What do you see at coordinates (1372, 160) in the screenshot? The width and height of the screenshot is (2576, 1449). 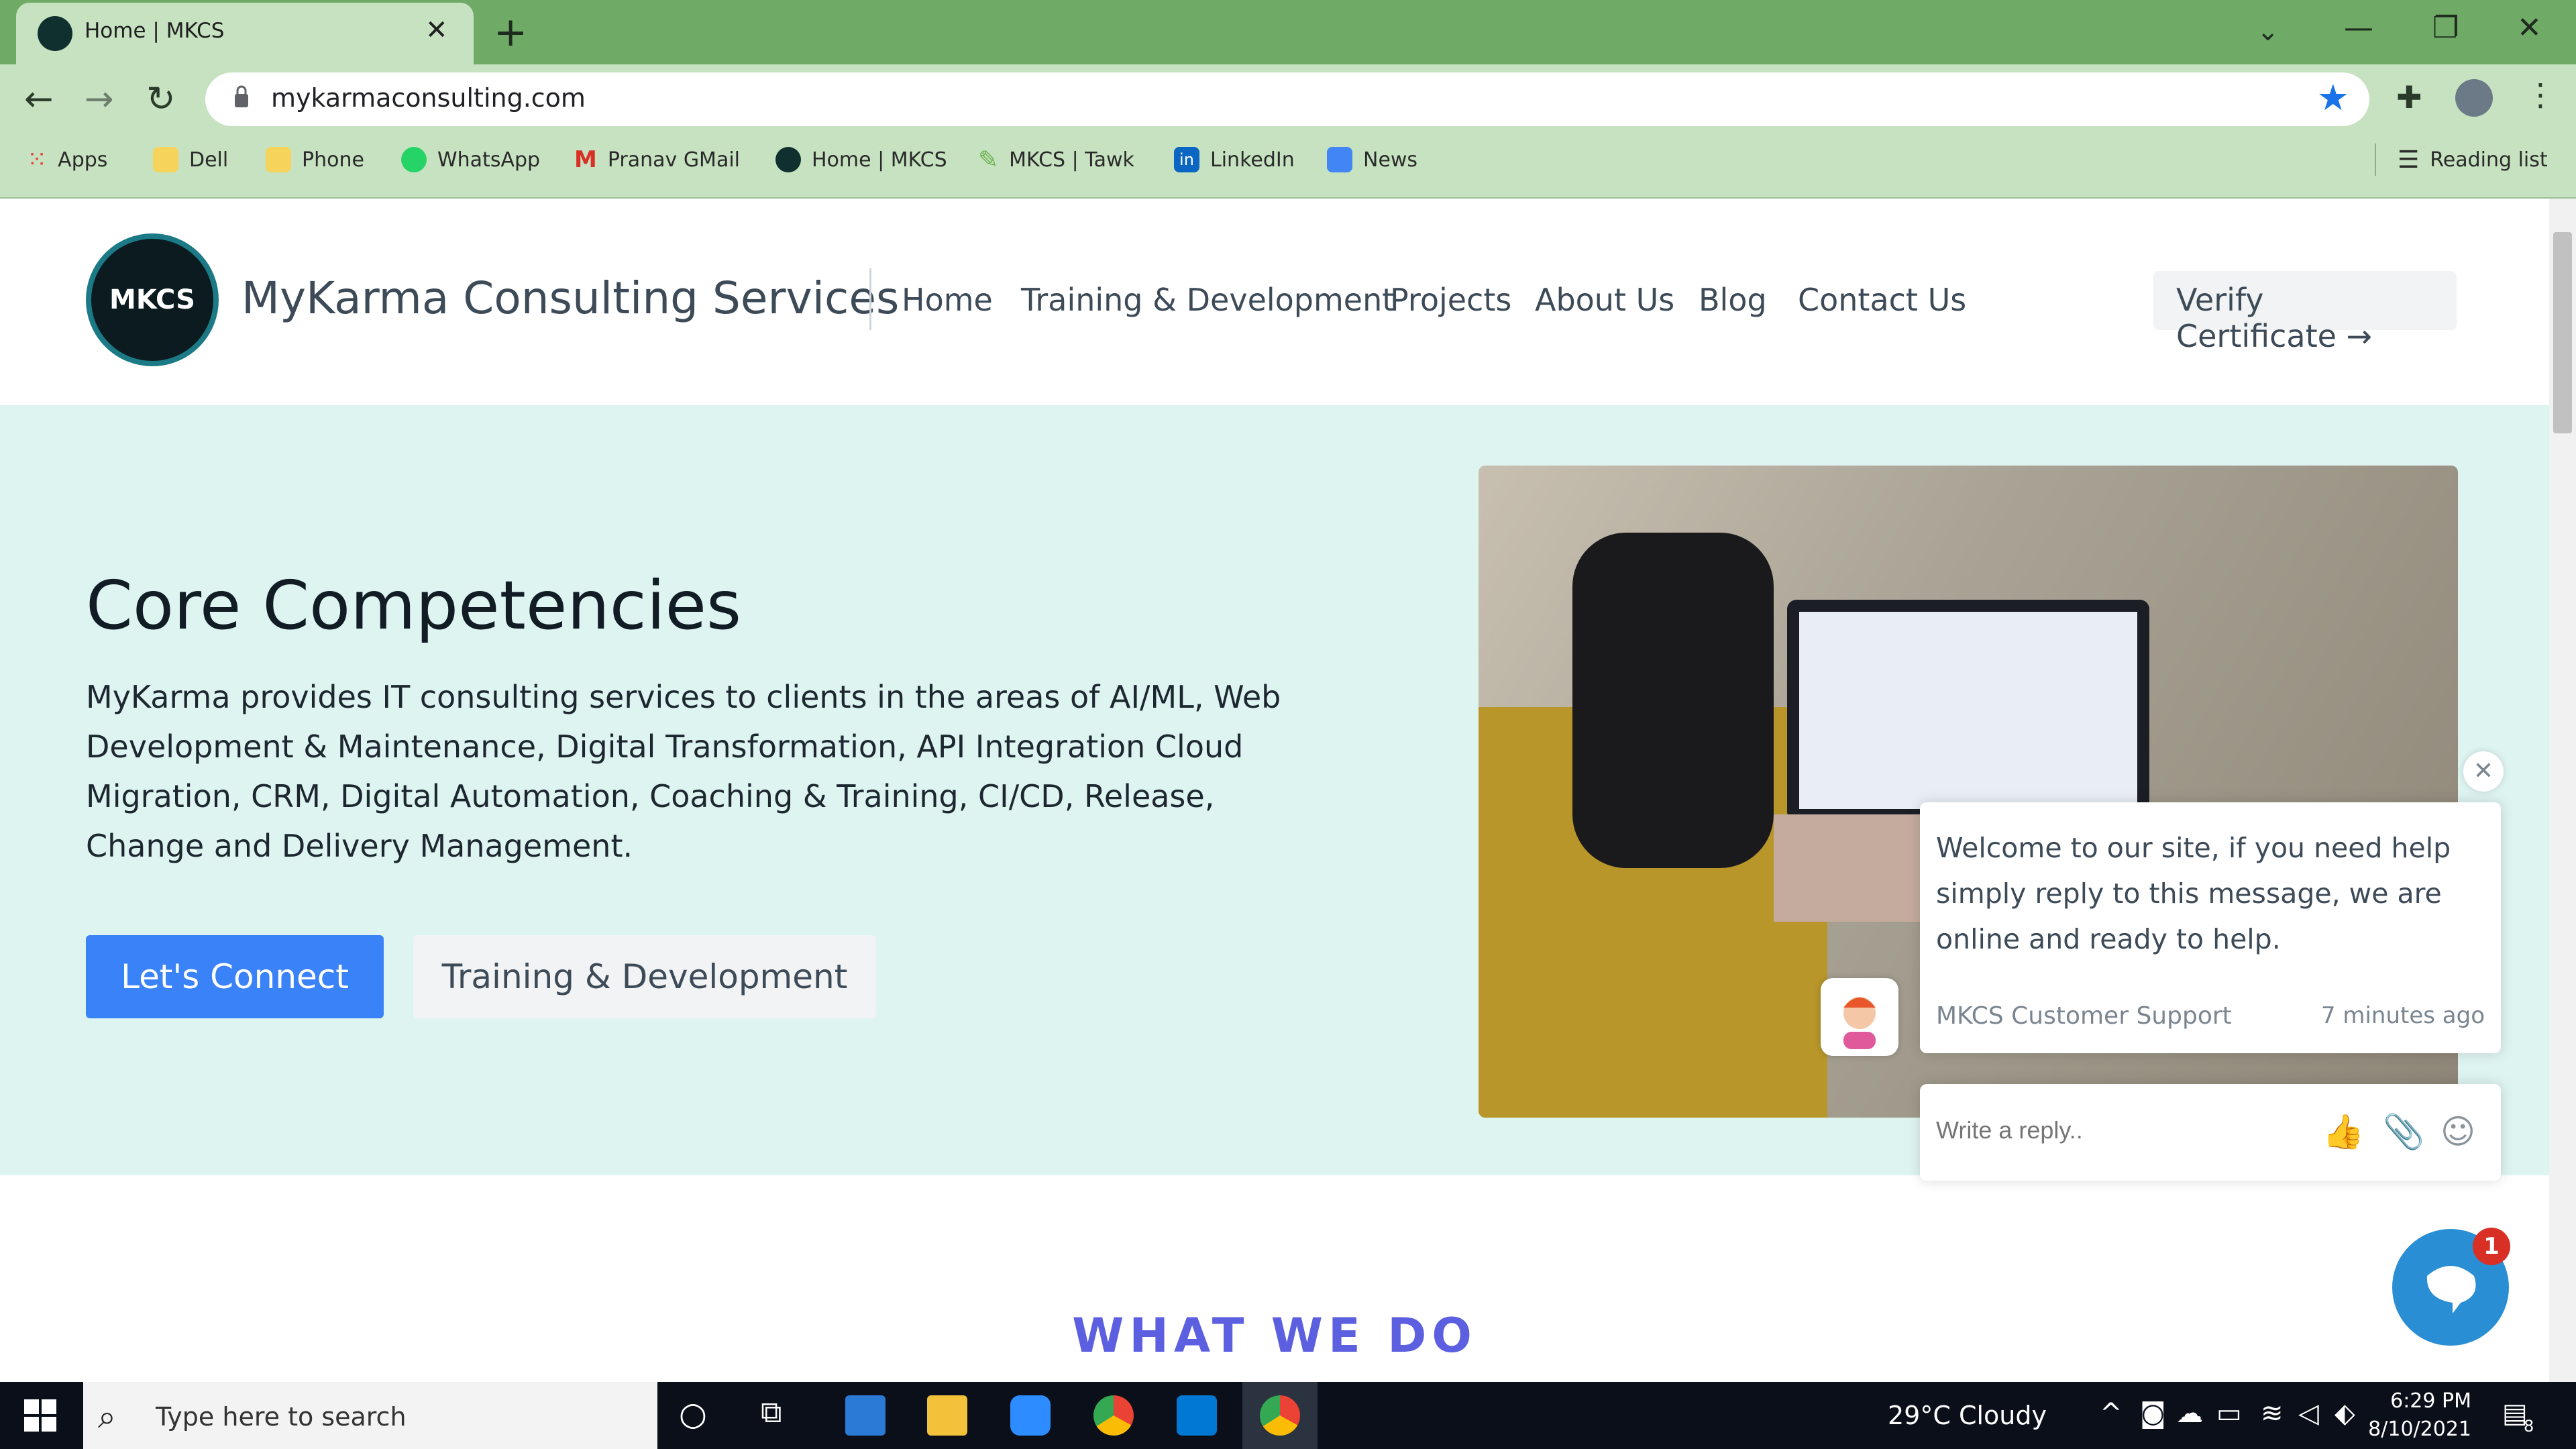 I see `bookmark-news: News` at bounding box center [1372, 160].